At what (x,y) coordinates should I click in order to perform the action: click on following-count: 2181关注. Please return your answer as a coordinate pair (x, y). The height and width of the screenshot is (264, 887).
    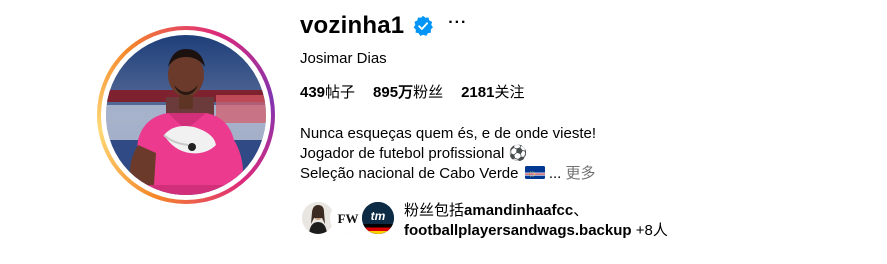
    Looking at the image, I should click on (492, 91).